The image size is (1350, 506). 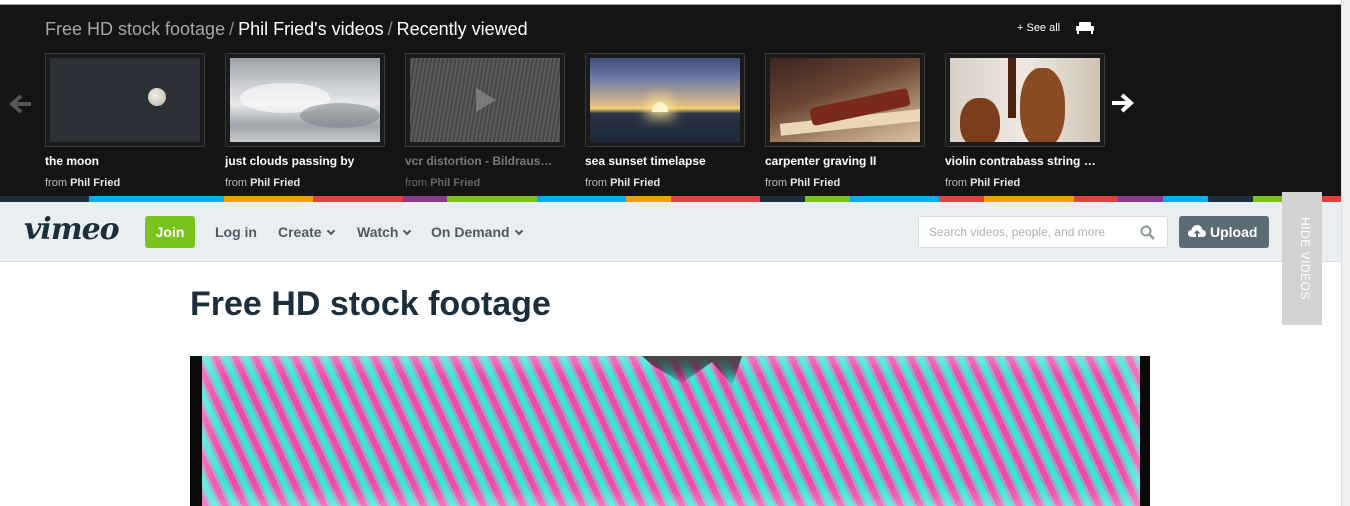 I want to click on couch-mode-icon, so click(x=1085, y=27).